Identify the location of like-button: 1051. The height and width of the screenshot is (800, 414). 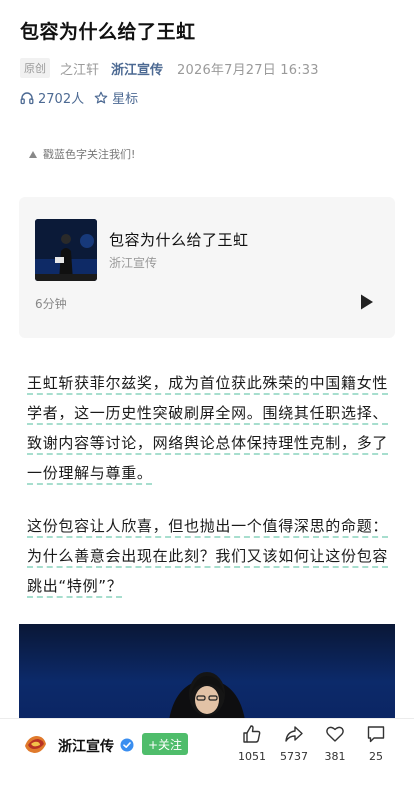
(252, 743).